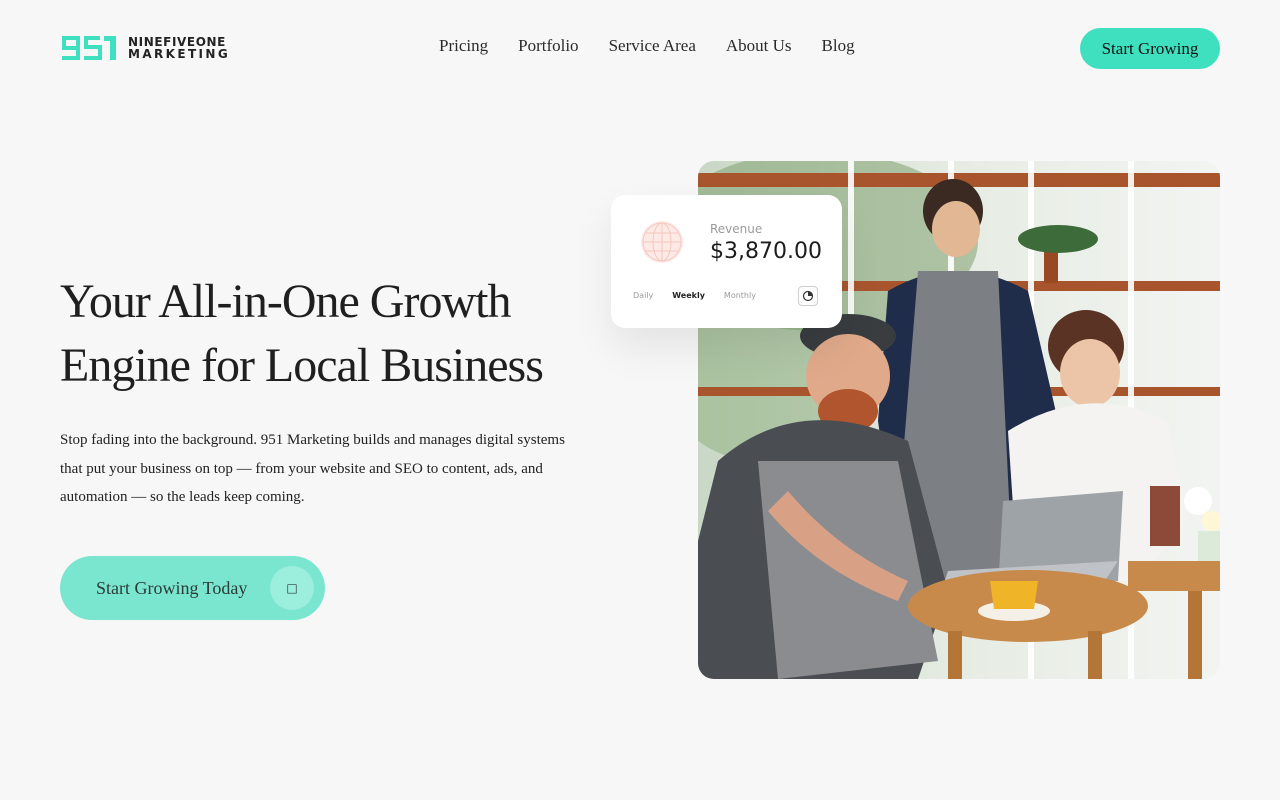 Image resolution: width=1280 pixels, height=800 pixels. Describe the element at coordinates (89, 48) in the screenshot. I see `logo-951-mark` at that location.